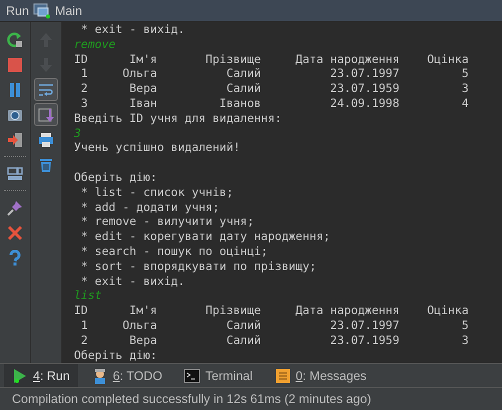  What do you see at coordinates (127, 375) in the screenshot?
I see `tool-window-tab: 6: TODO` at bounding box center [127, 375].